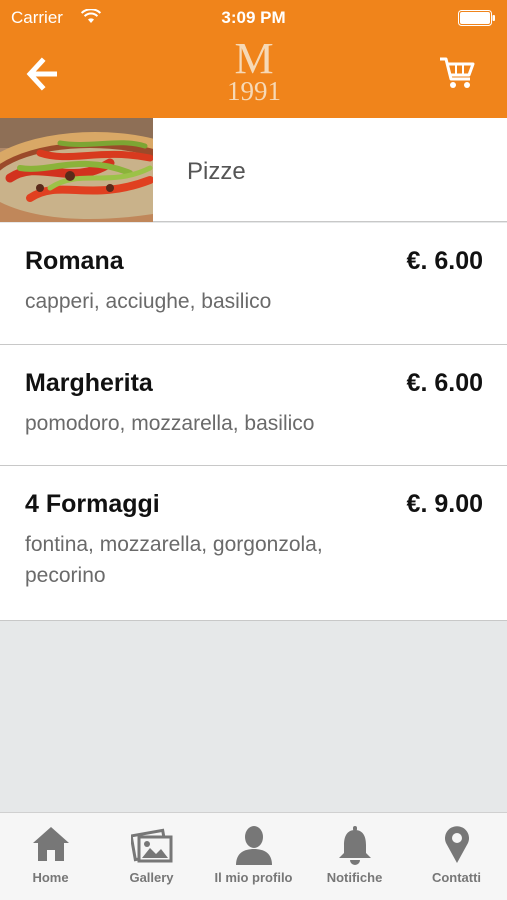 The width and height of the screenshot is (507, 900). What do you see at coordinates (456, 844) in the screenshot?
I see `location-pin-icon` at bounding box center [456, 844].